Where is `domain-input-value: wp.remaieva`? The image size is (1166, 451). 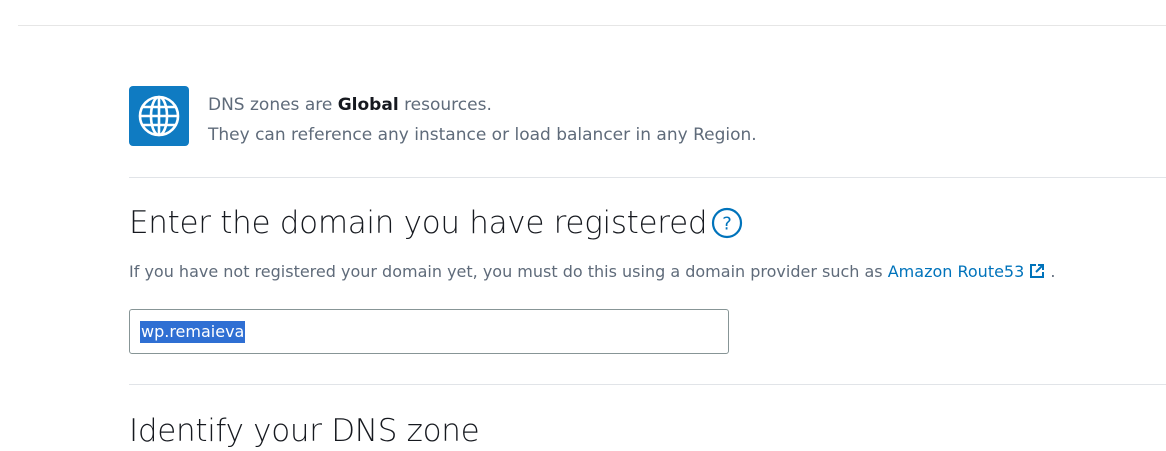 domain-input-value: wp.remaieva is located at coordinates (193, 331).